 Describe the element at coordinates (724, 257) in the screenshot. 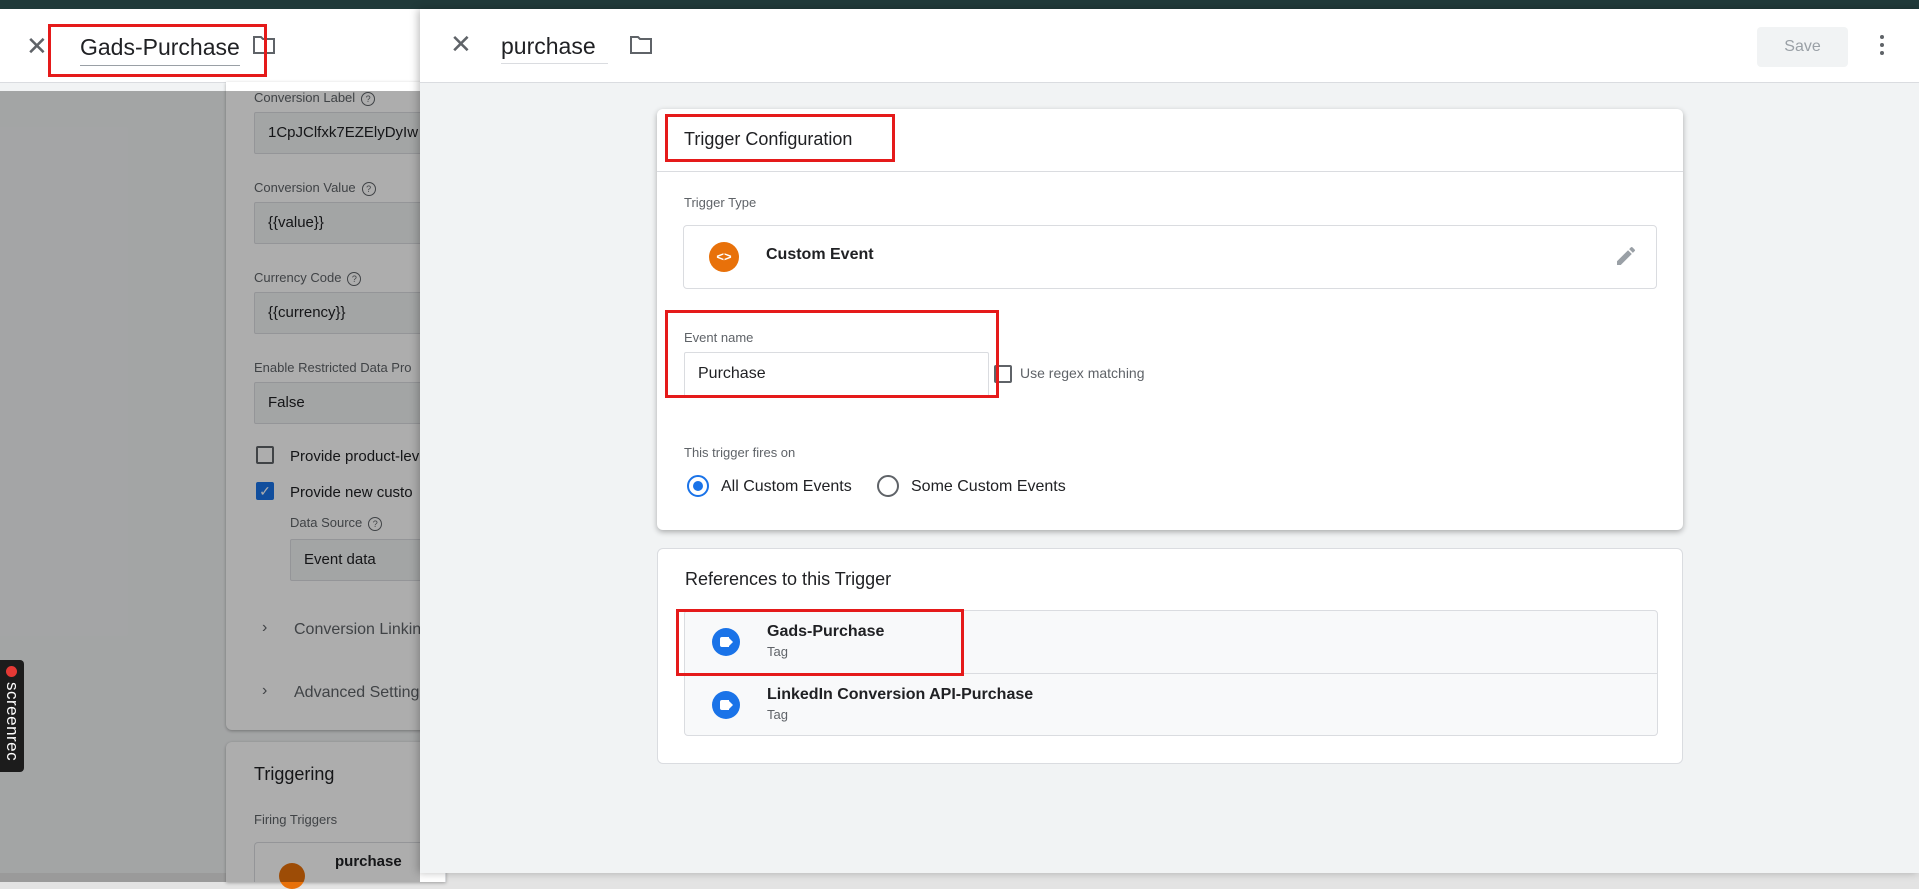

I see `custom-event-icon: <>` at that location.